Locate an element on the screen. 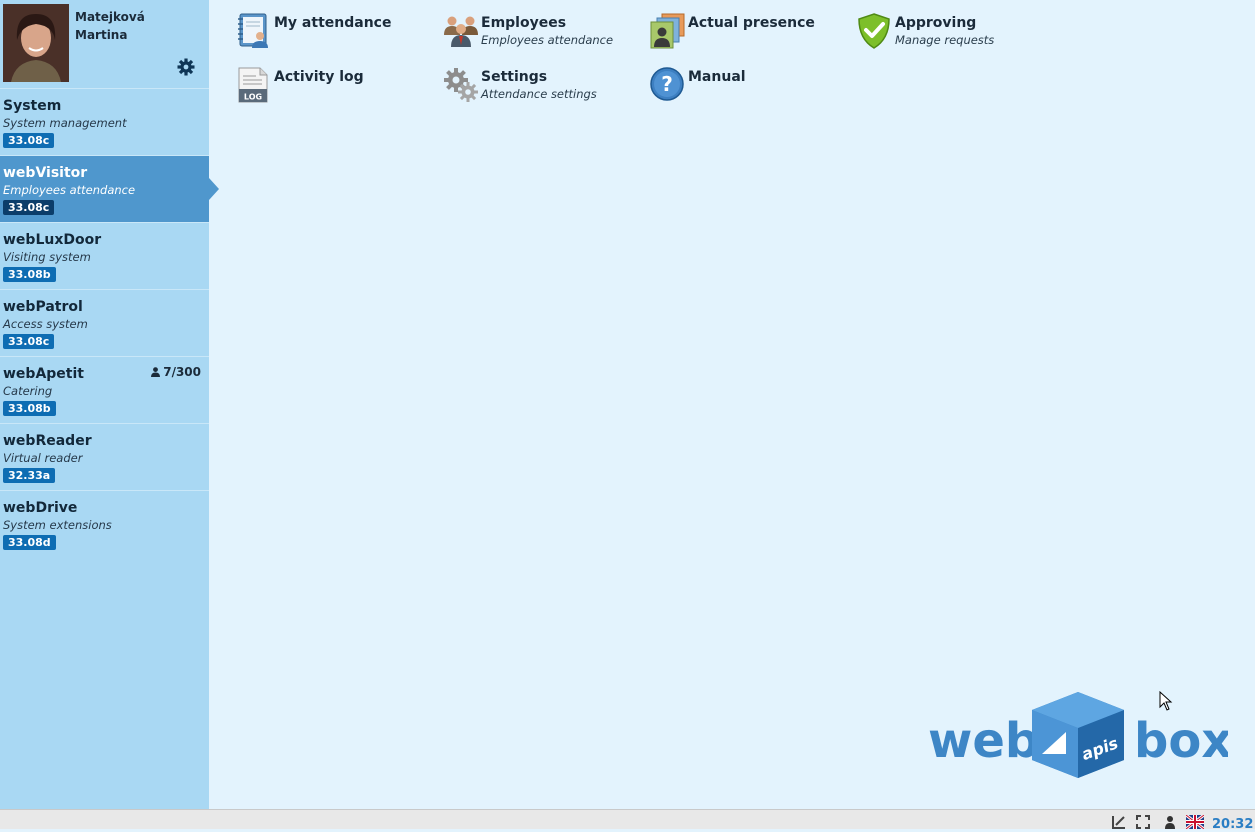  app-subtitle: Access system is located at coordinates (45, 324).